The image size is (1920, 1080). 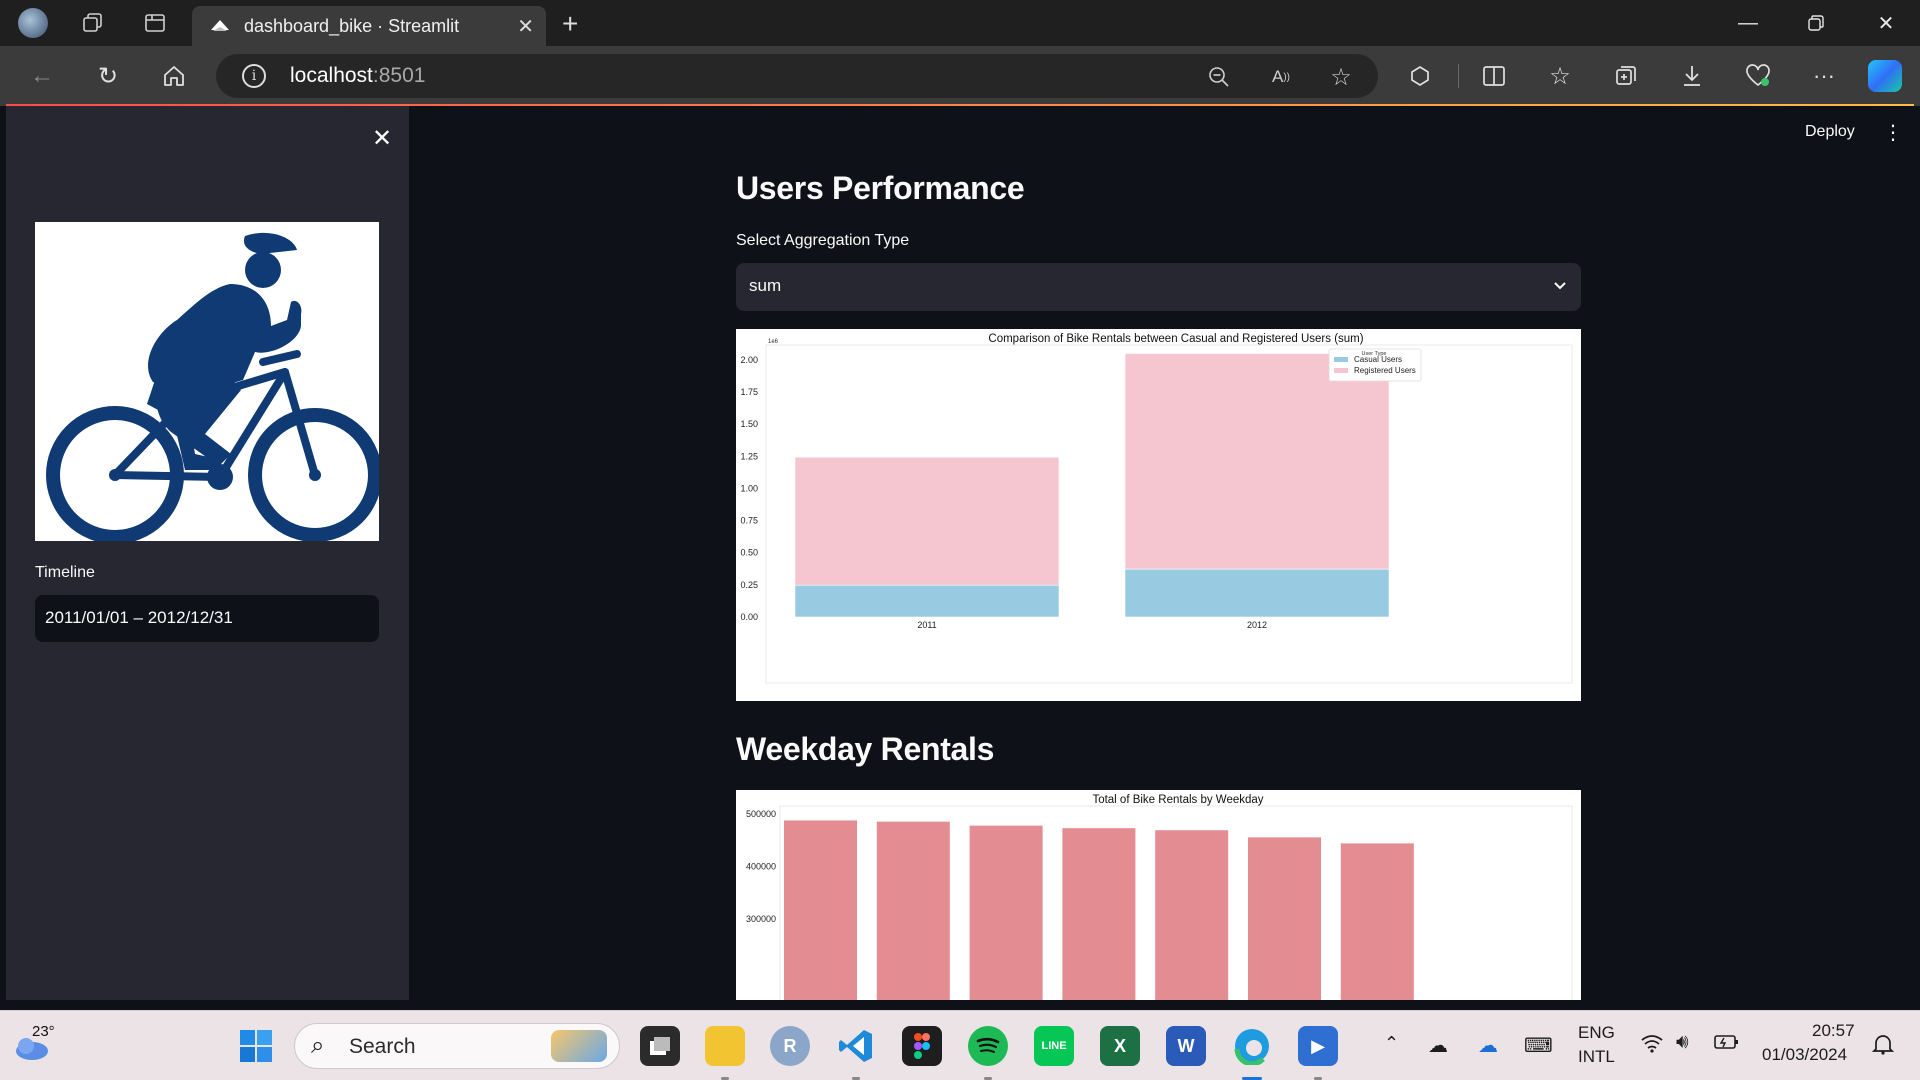 I want to click on profile-avatar, so click(x=33, y=23).